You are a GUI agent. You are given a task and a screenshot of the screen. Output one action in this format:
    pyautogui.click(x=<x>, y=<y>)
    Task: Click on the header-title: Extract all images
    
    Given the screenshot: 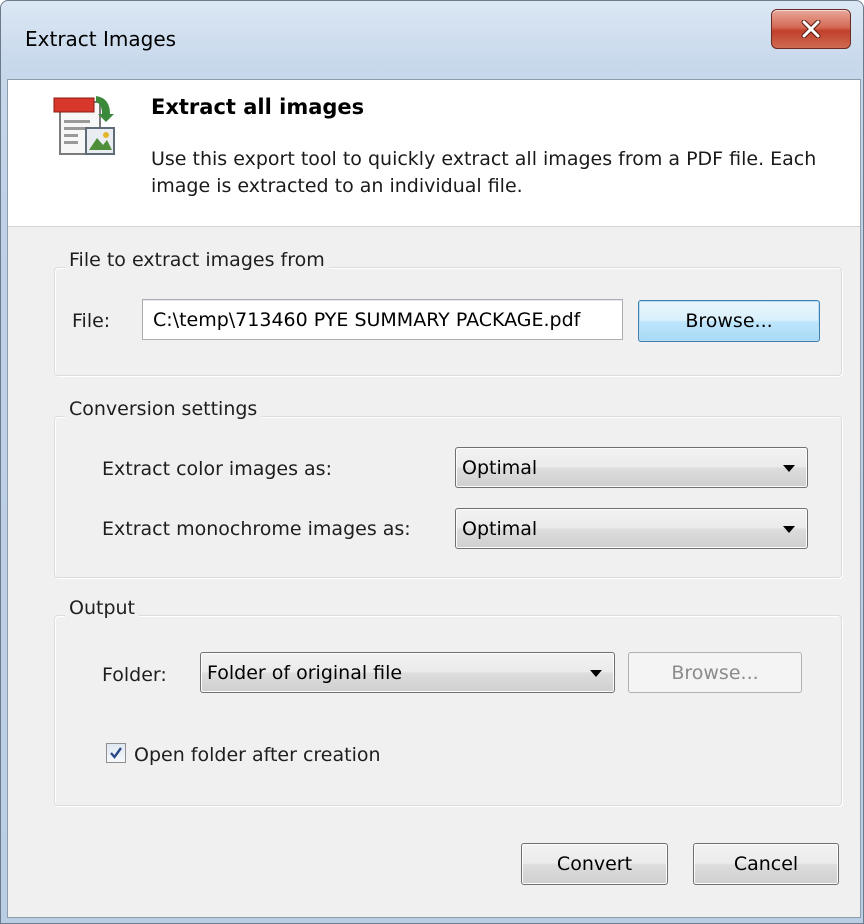 What is the action you would take?
    pyautogui.click(x=258, y=107)
    